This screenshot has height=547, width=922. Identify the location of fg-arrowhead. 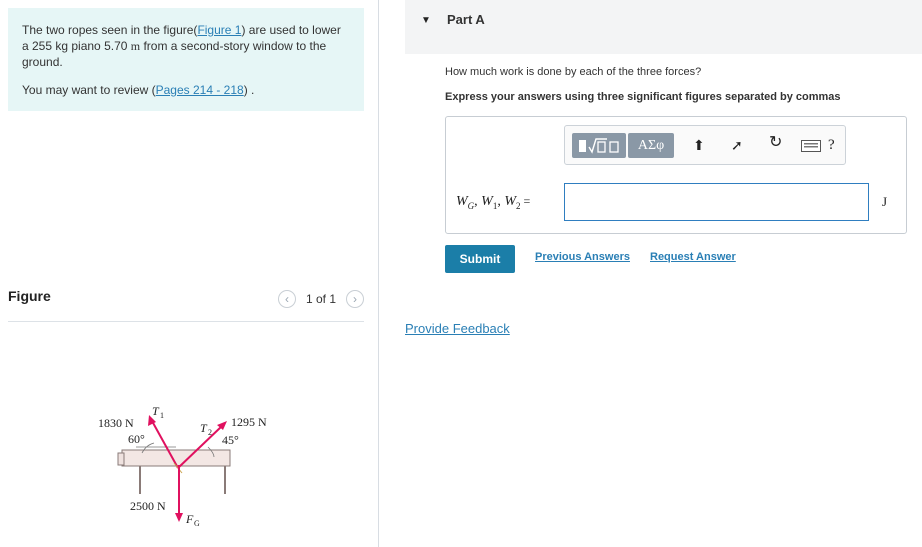
(179, 517).